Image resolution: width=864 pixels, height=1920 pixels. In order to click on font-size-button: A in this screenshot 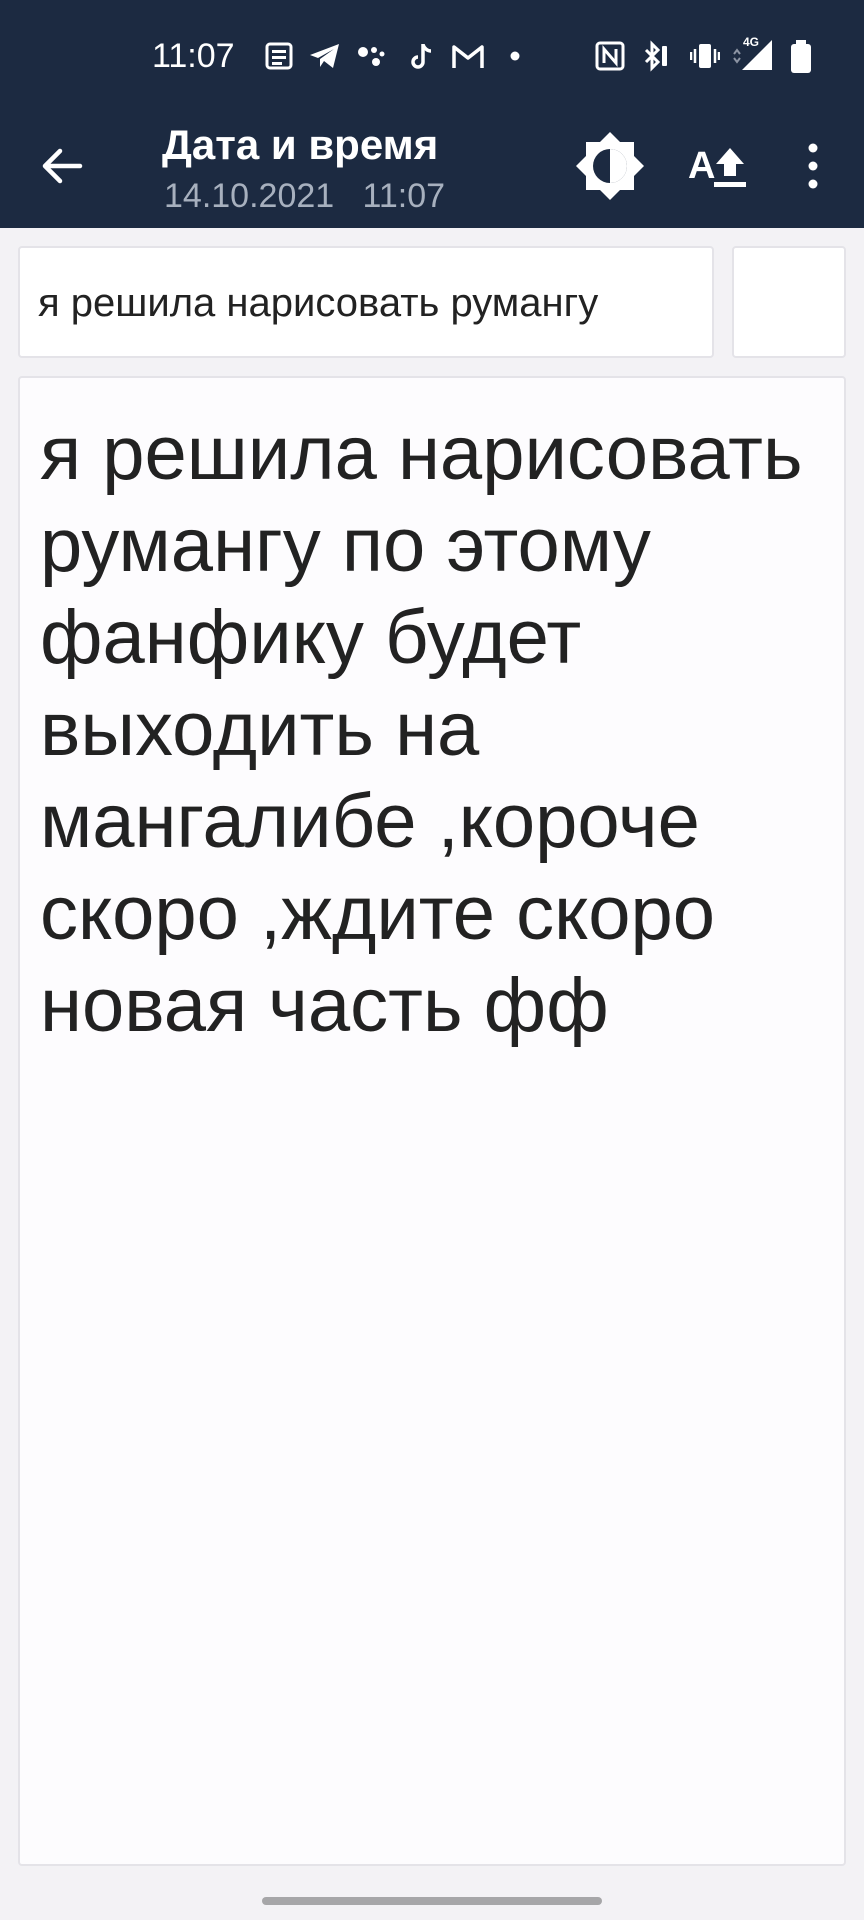, I will do `click(719, 168)`.